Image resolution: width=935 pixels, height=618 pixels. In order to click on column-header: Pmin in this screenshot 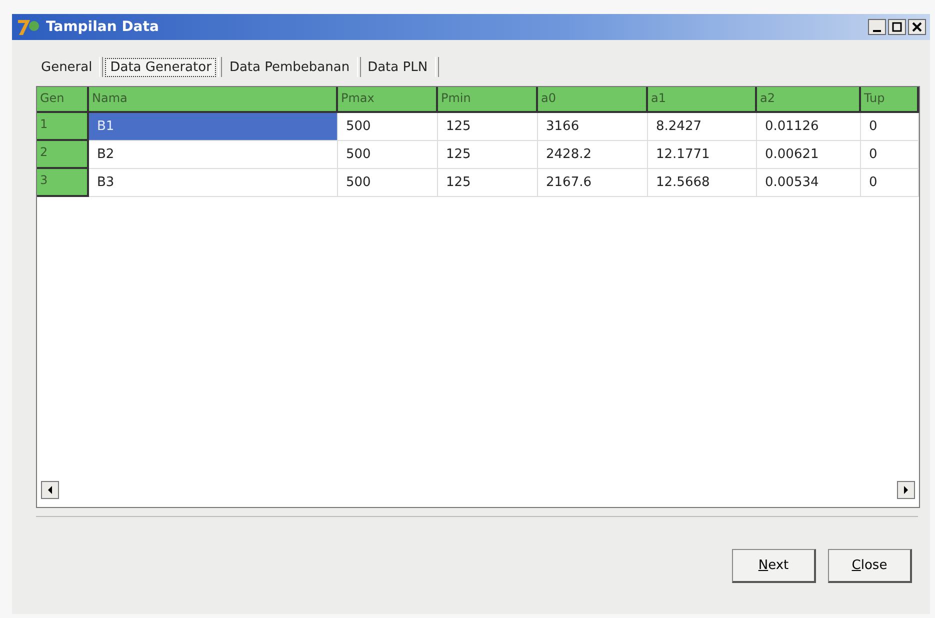, I will do `click(488, 100)`.